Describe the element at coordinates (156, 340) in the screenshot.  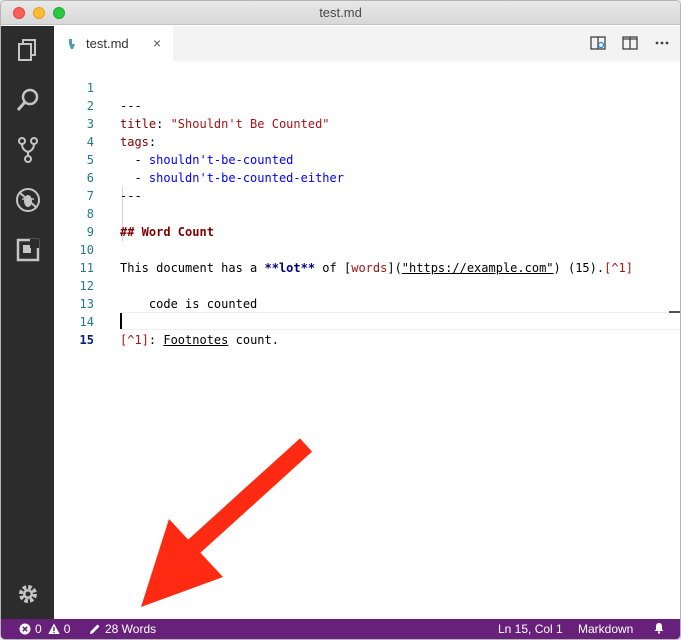
I see `plain-text: :` at that location.